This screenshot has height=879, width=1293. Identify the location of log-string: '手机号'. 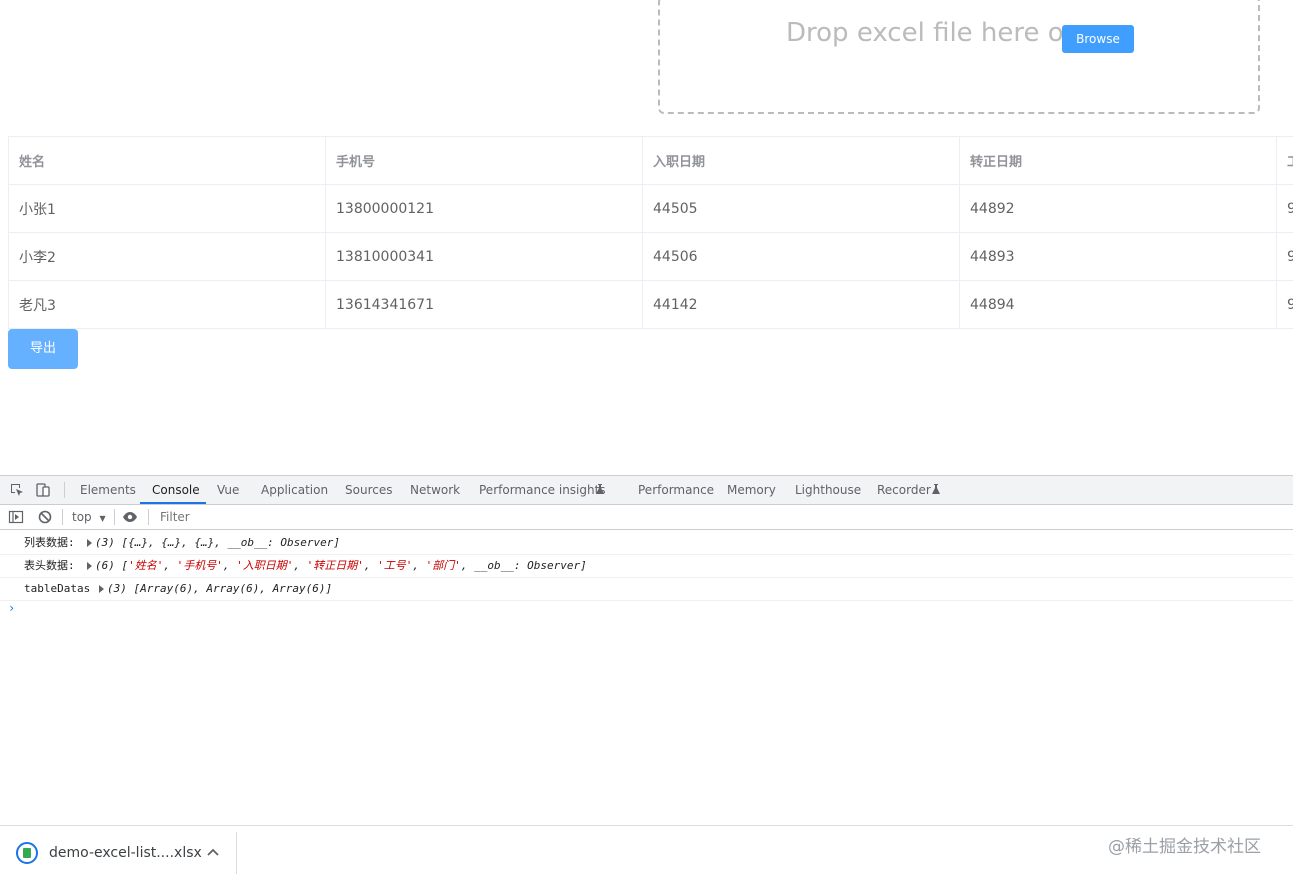
(200, 565).